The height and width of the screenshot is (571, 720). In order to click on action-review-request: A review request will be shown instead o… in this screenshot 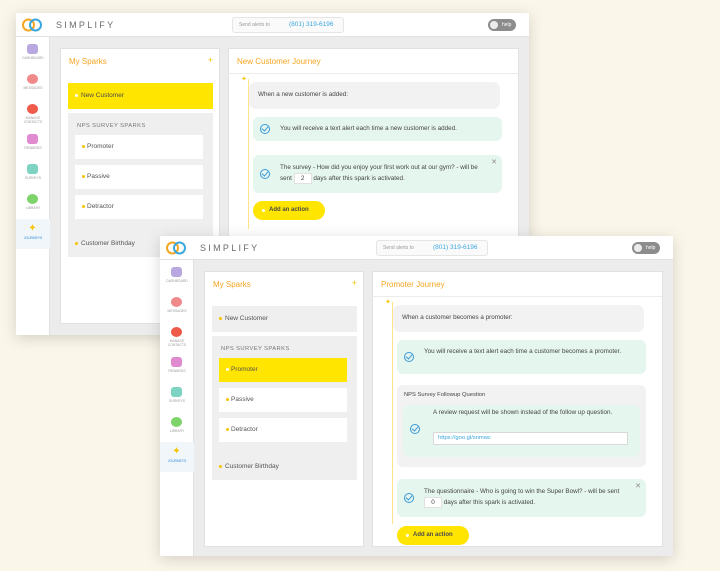, I will do `click(521, 431)`.